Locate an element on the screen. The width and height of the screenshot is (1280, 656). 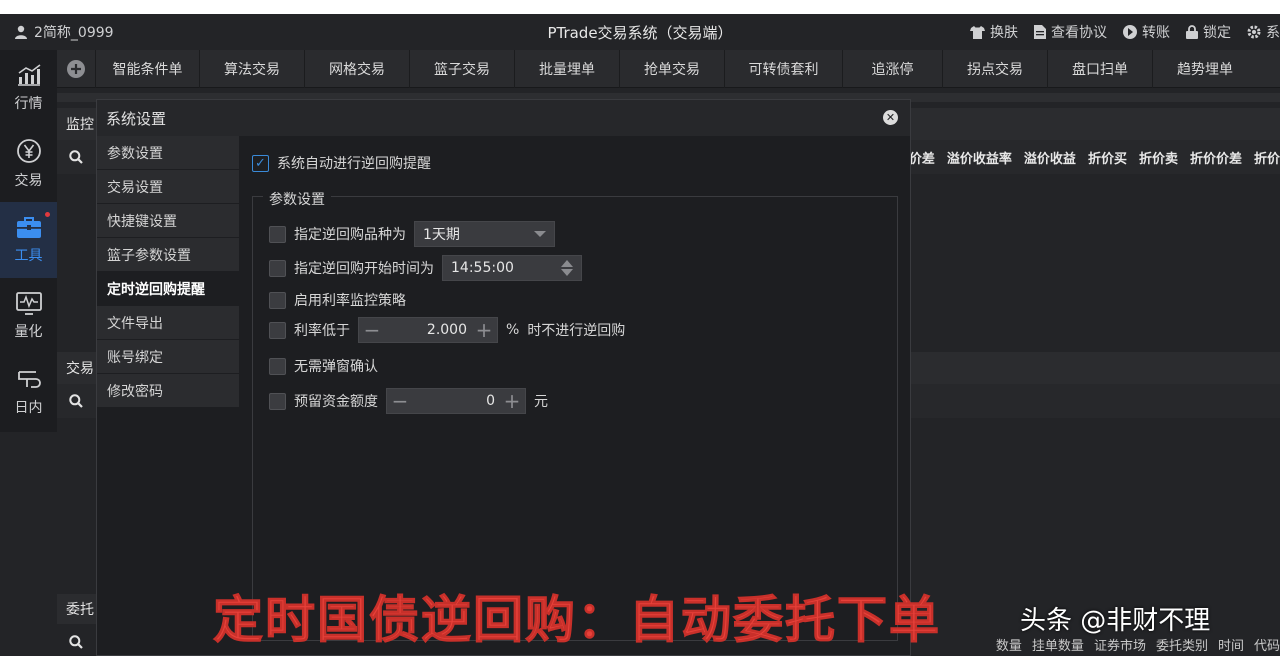
menu-item-timed-reverse-repo: 定时逆回购提醒 is located at coordinates (168, 289).